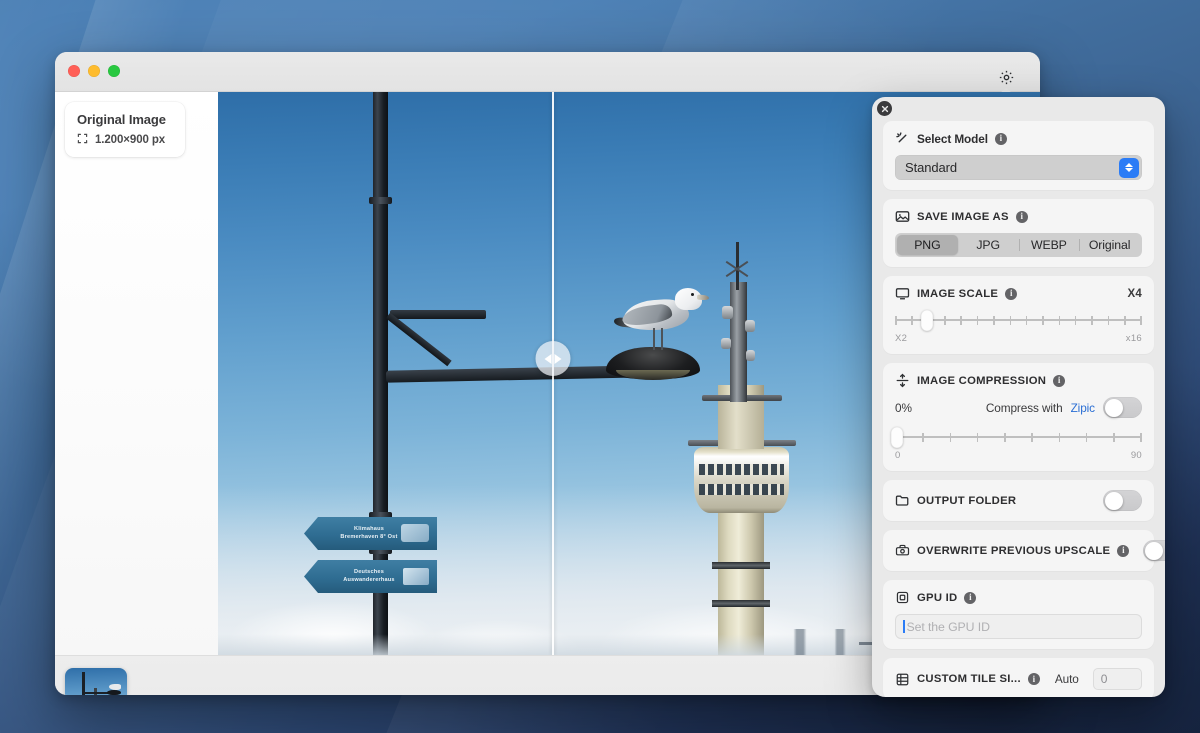 This screenshot has height=733, width=1200. I want to click on image-scale-header: IMAGE SCALE i X4, so click(1018, 293).